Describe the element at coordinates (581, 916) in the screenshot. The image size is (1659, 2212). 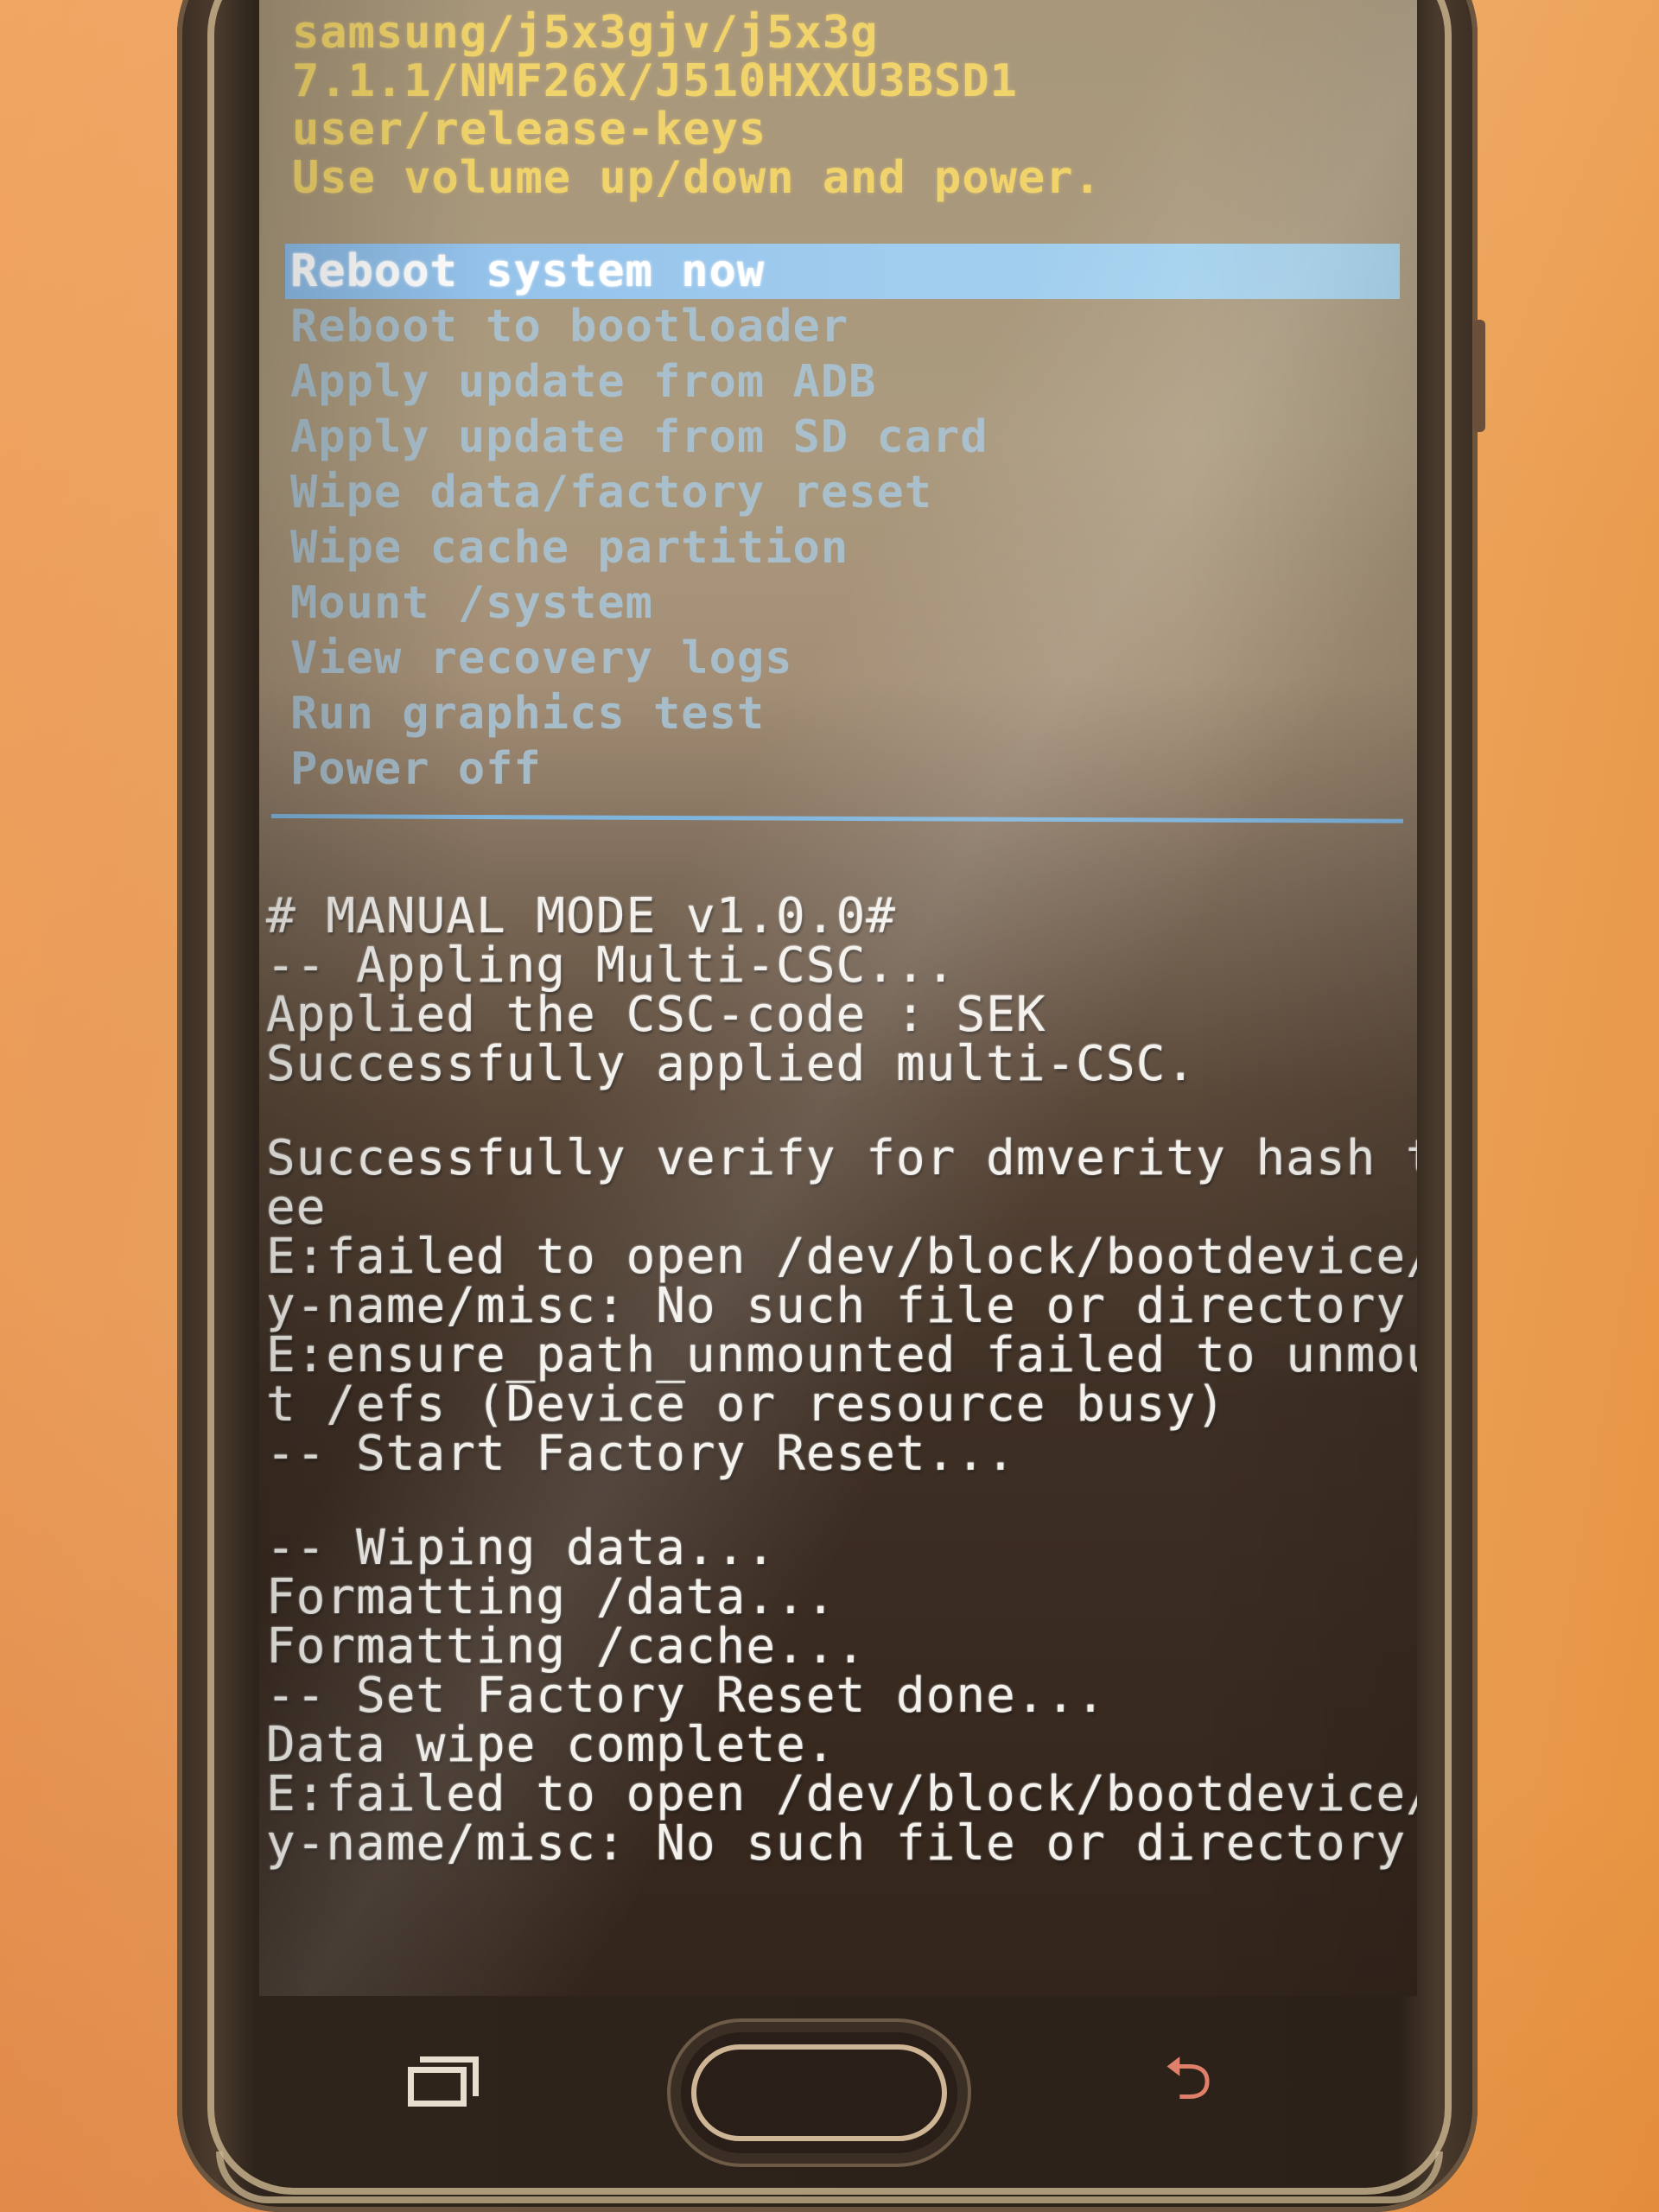
I see `log-line: # MANUAL MODE v1.0.0#` at that location.